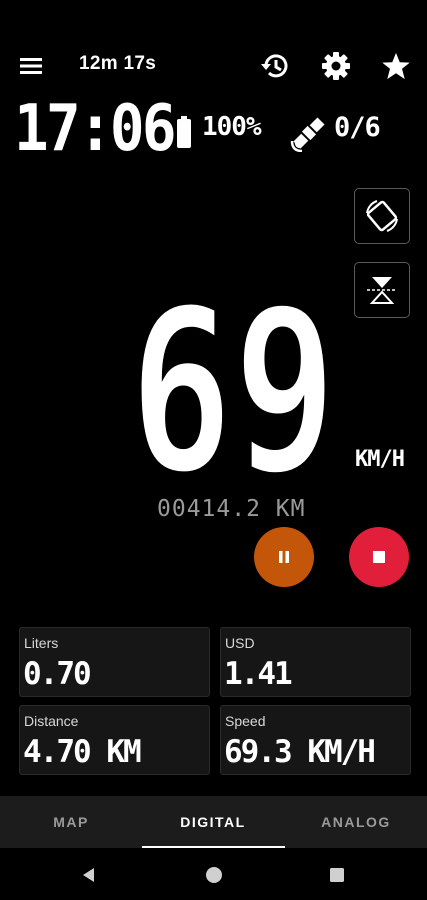  Describe the element at coordinates (357, 127) in the screenshot. I see `satellite-count: 0/6` at that location.